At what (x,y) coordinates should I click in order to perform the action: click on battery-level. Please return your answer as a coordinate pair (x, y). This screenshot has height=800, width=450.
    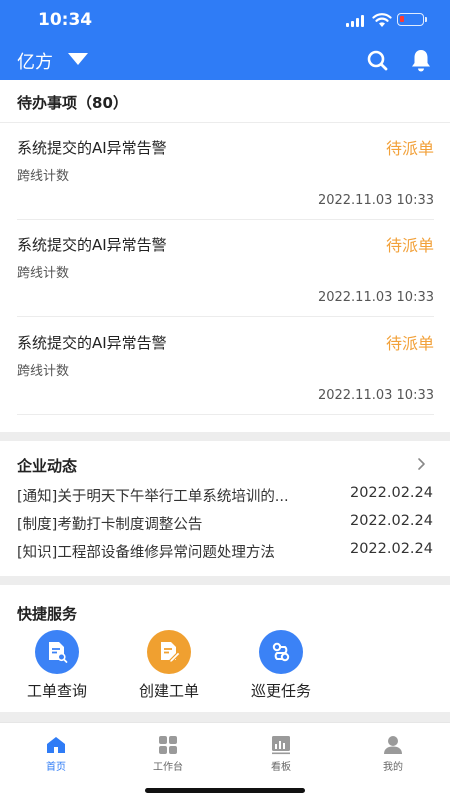
    Looking at the image, I should click on (402, 19).